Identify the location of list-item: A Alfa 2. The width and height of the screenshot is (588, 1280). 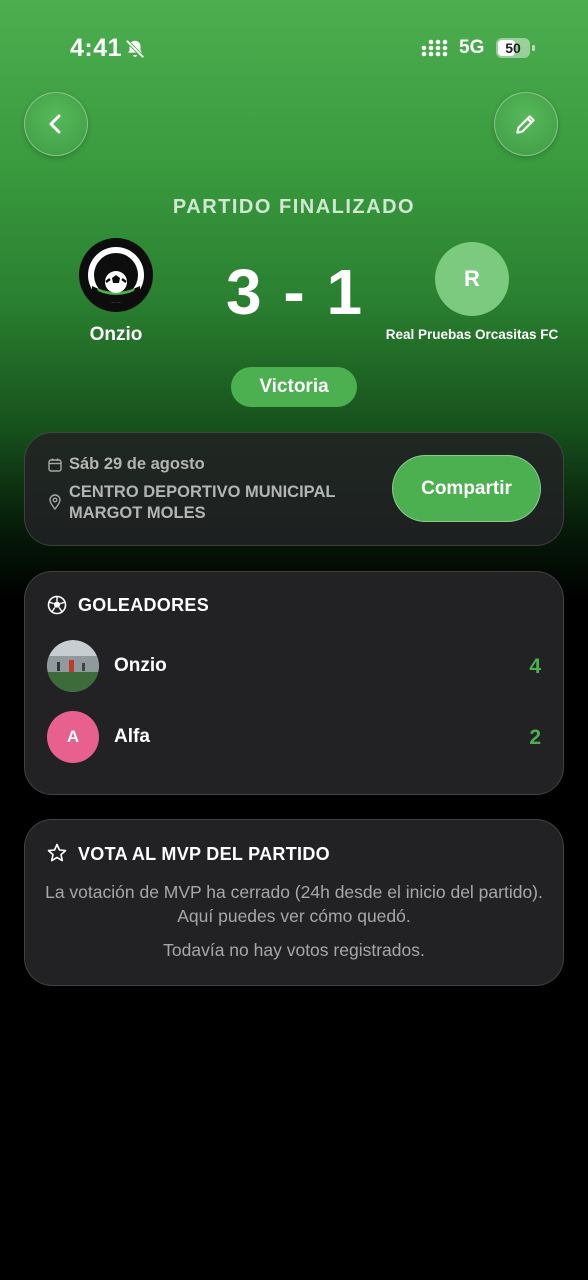
(294, 737).